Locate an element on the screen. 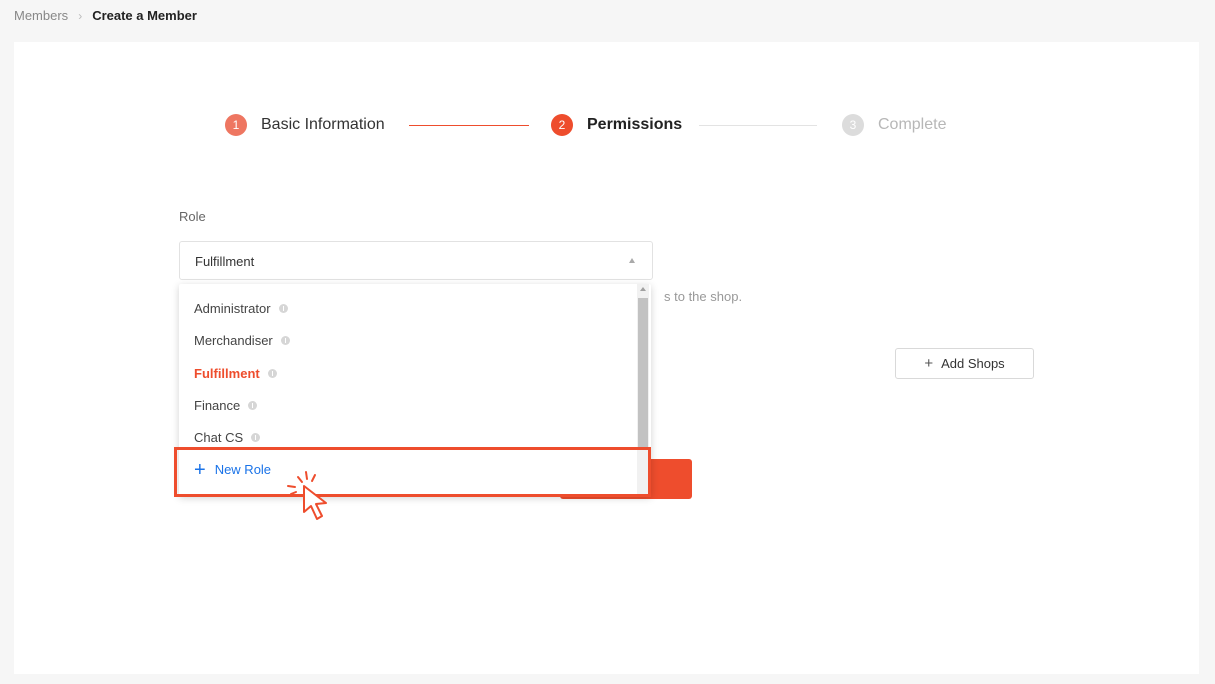 The width and height of the screenshot is (1215, 684). dropdown-option-merchandiser: Merchandiser is located at coordinates (242, 340).